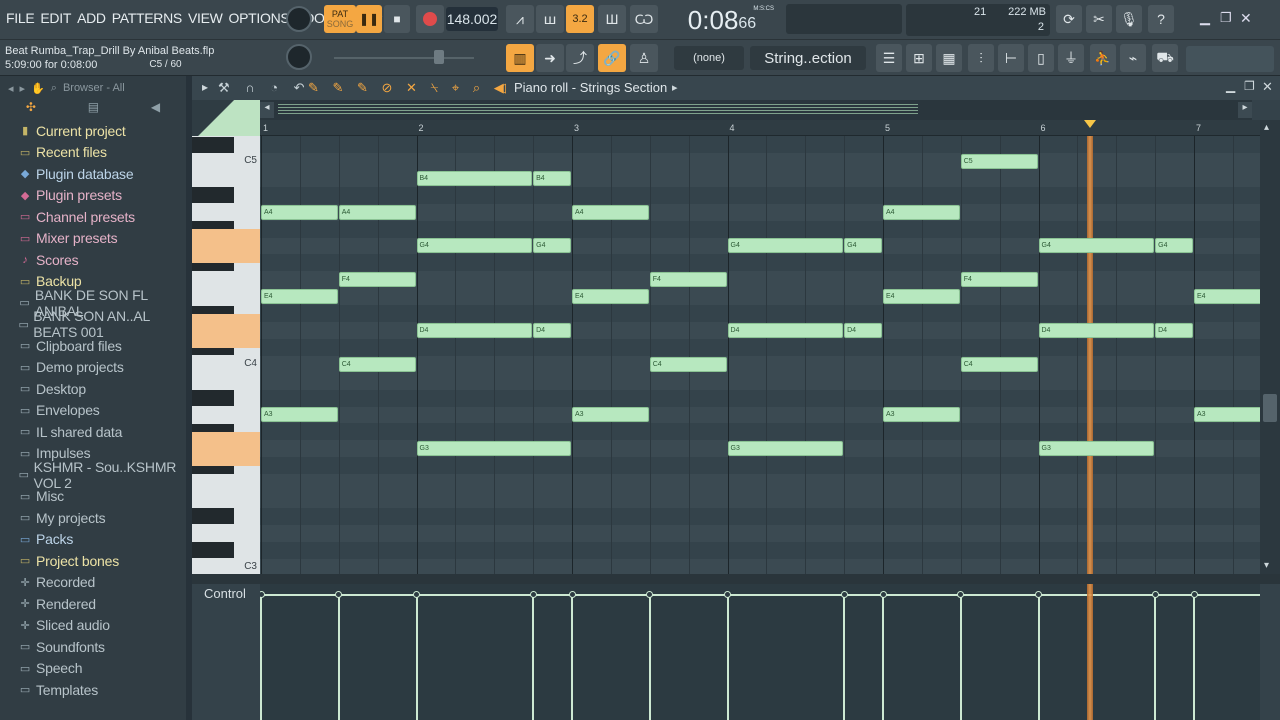  Describe the element at coordinates (225, 593) in the screenshot. I see `control-label: Control` at that location.